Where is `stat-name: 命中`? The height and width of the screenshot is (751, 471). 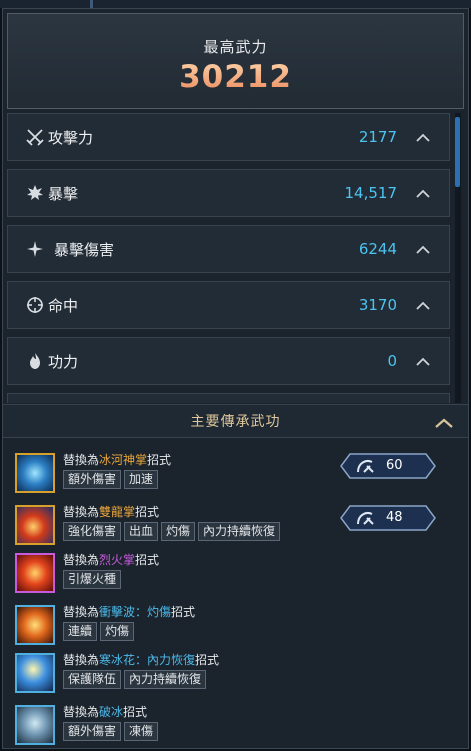 stat-name: 命中 is located at coordinates (63, 305).